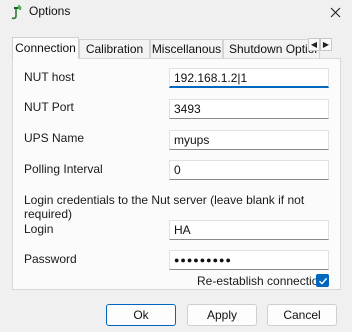 The image size is (352, 332). What do you see at coordinates (176, 12) in the screenshot?
I see `title-bar: Options` at bounding box center [176, 12].